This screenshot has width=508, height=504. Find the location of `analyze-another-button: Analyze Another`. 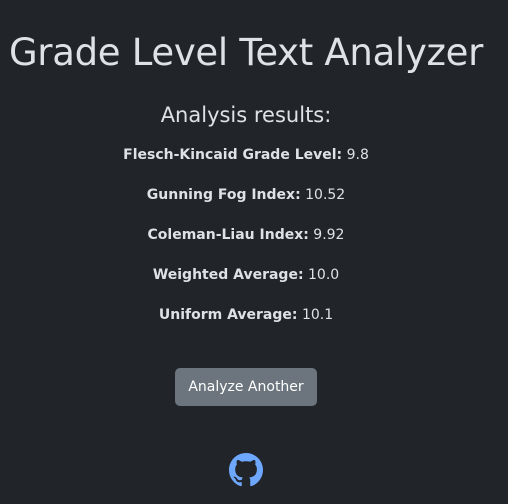

analyze-another-button: Analyze Another is located at coordinates (246, 387).